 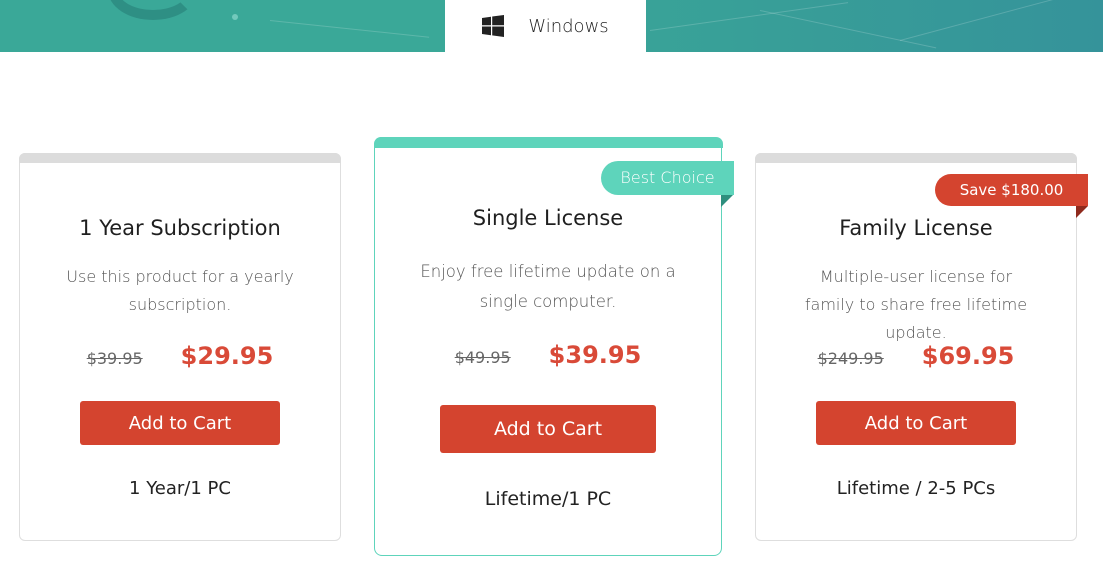 I want to click on plan-title: 1 Year Subscription, so click(x=180, y=228).